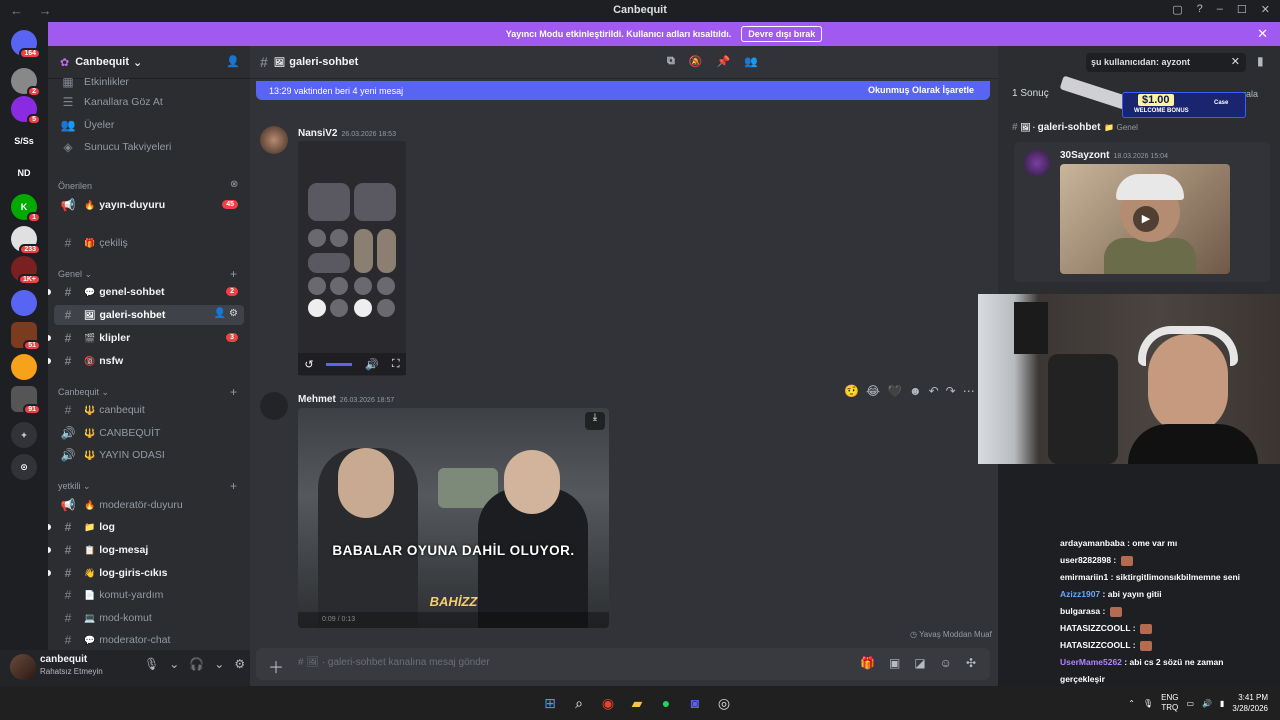 Image resolution: width=1280 pixels, height=720 pixels. What do you see at coordinates (239, 664) in the screenshot?
I see `gear-icon: ⚙` at bounding box center [239, 664].